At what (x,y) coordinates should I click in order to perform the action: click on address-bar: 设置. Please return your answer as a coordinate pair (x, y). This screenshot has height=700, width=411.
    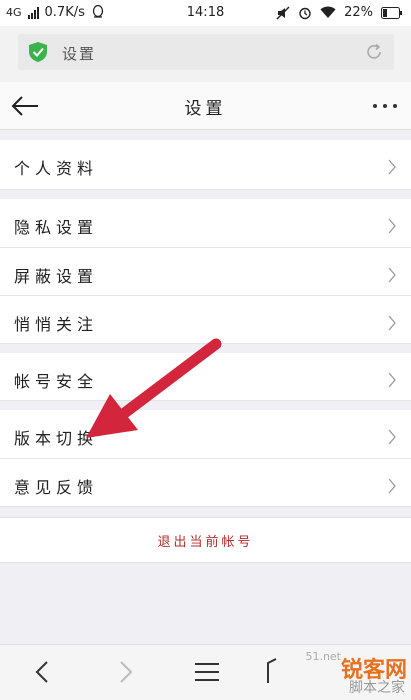
    Looking at the image, I should click on (206, 52).